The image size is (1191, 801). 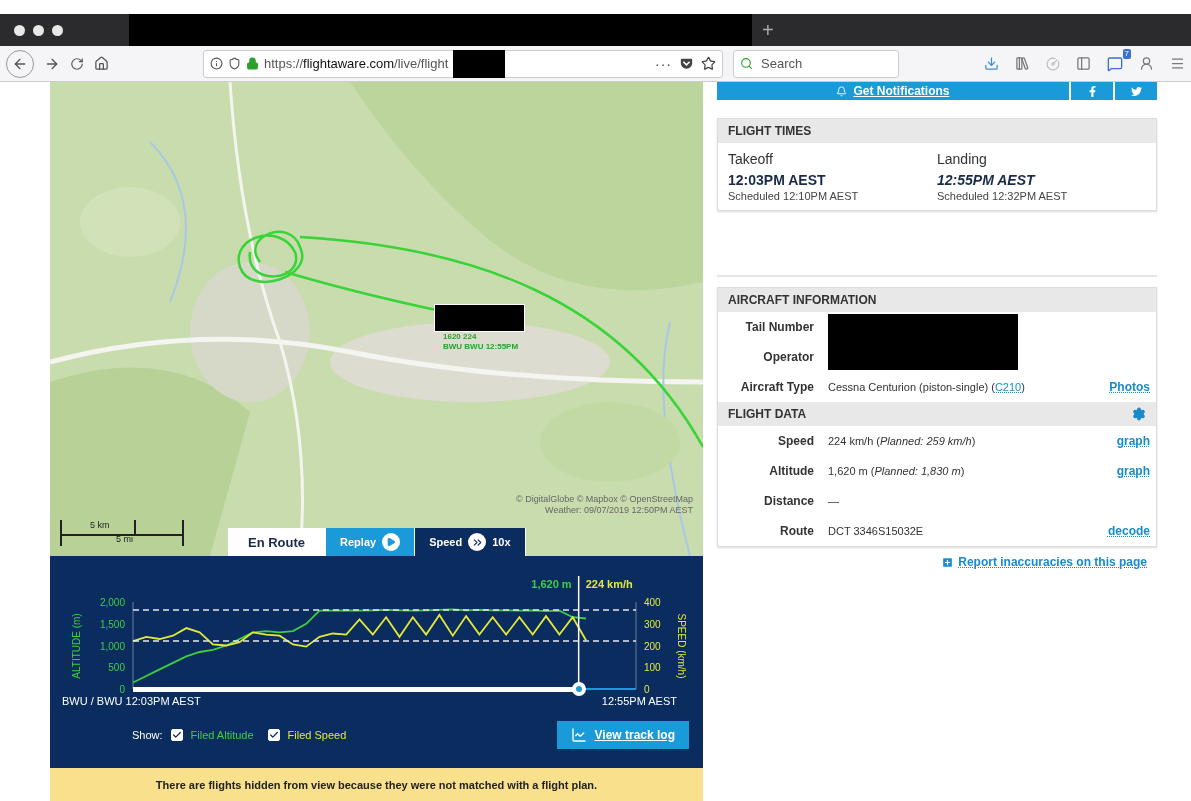 What do you see at coordinates (376, 784) in the screenshot?
I see `notice-banner: There are flights hidden from view because they were not matched with a flight plan.` at bounding box center [376, 784].